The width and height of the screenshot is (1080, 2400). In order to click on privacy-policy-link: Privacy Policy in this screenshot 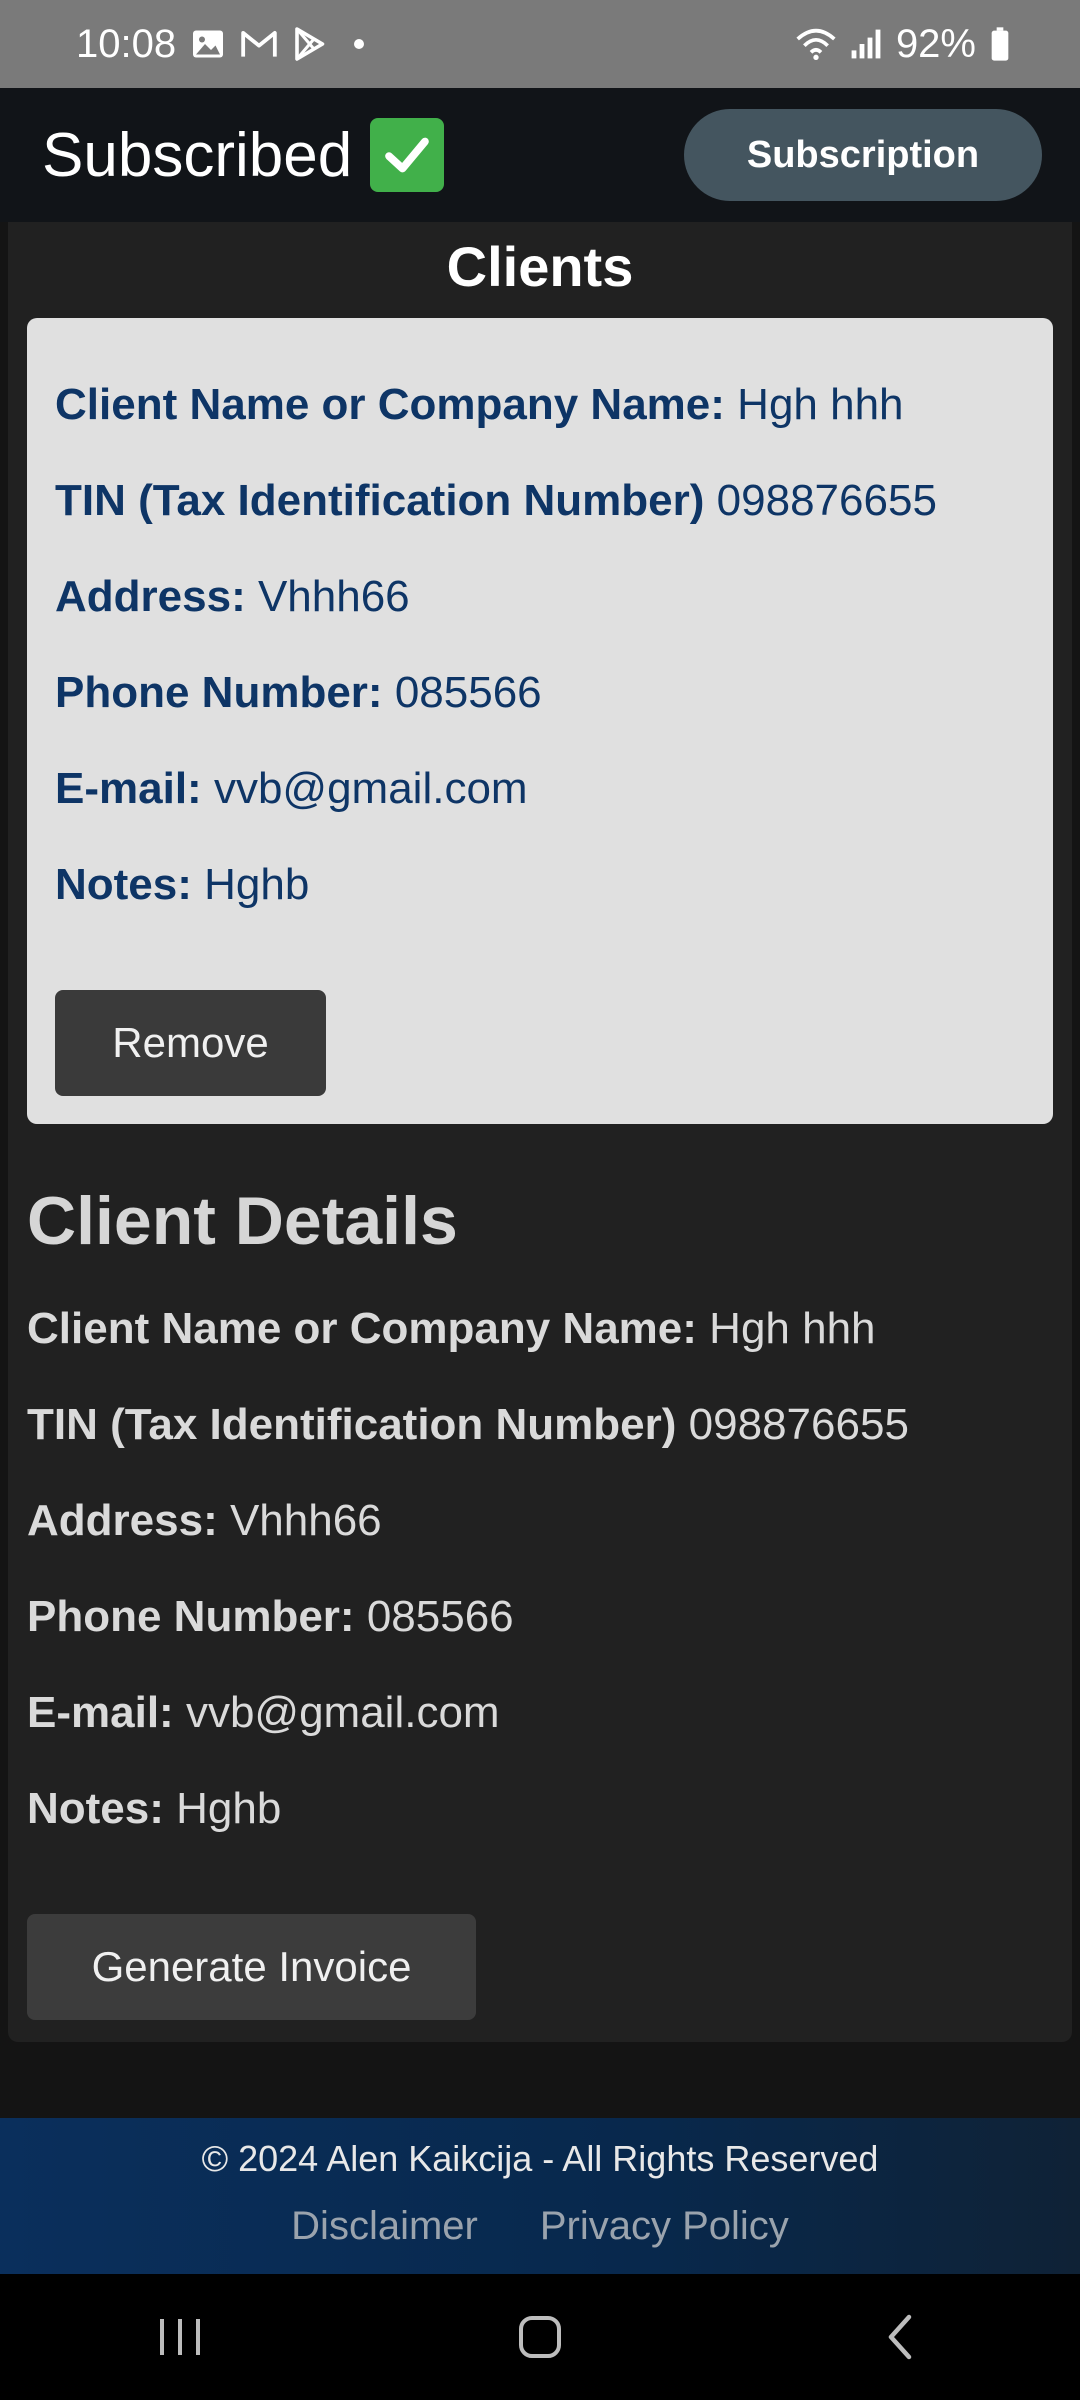, I will do `click(664, 2226)`.